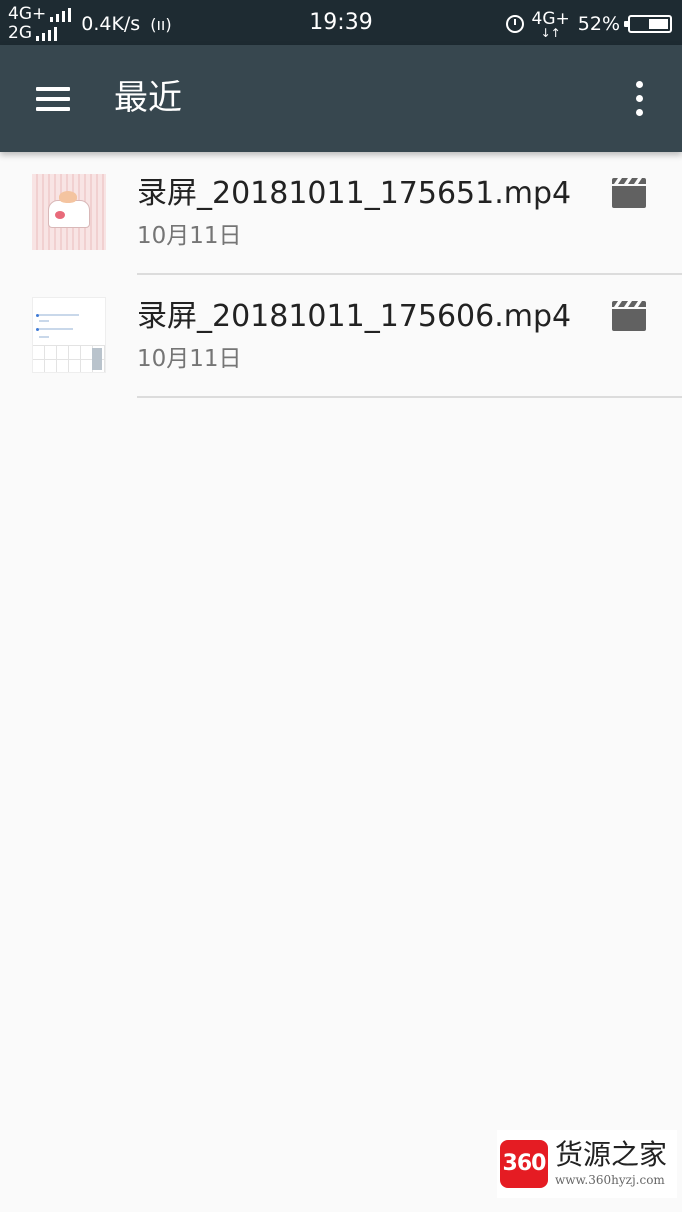  I want to click on file-list-item: 录屏_20181011_175651.mp4 10月11日, so click(341, 213).